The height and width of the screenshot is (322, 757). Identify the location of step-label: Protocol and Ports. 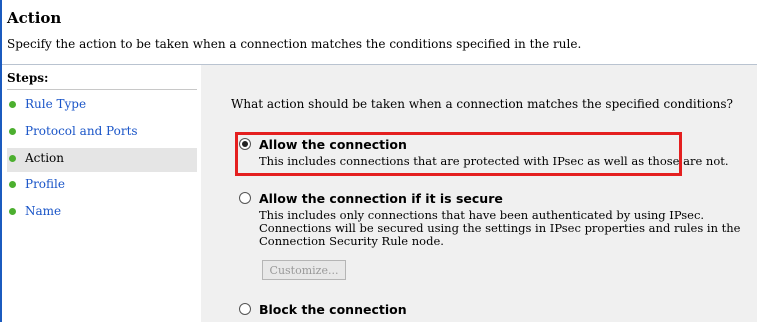
(81, 131).